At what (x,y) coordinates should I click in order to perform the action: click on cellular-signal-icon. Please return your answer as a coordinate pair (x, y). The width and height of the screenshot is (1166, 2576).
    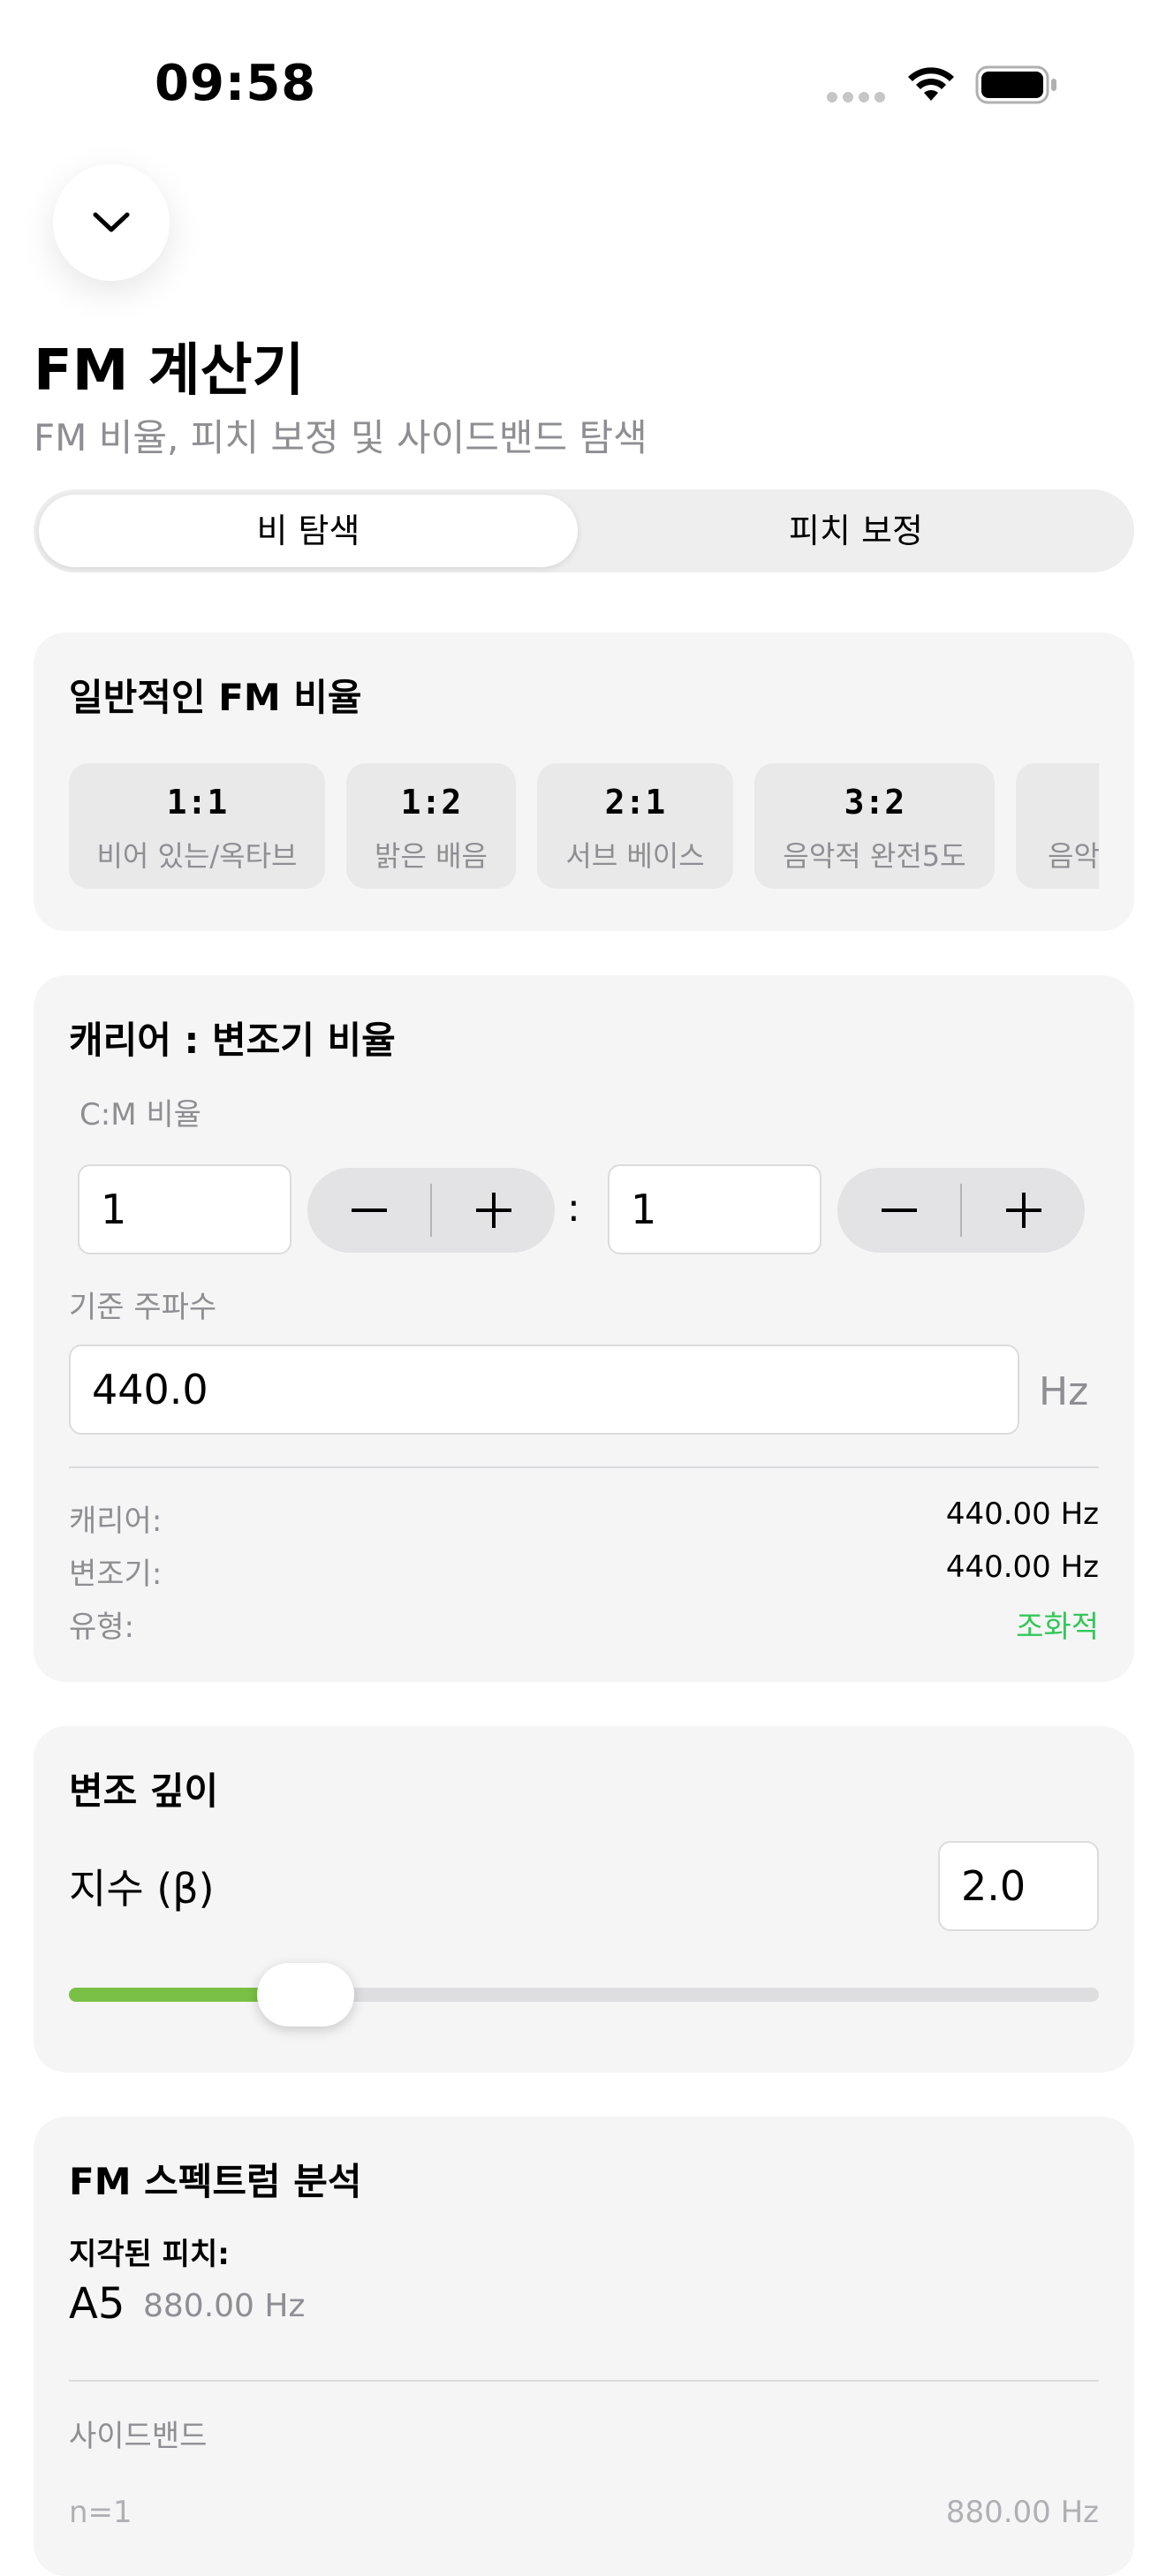
    Looking at the image, I should click on (857, 98).